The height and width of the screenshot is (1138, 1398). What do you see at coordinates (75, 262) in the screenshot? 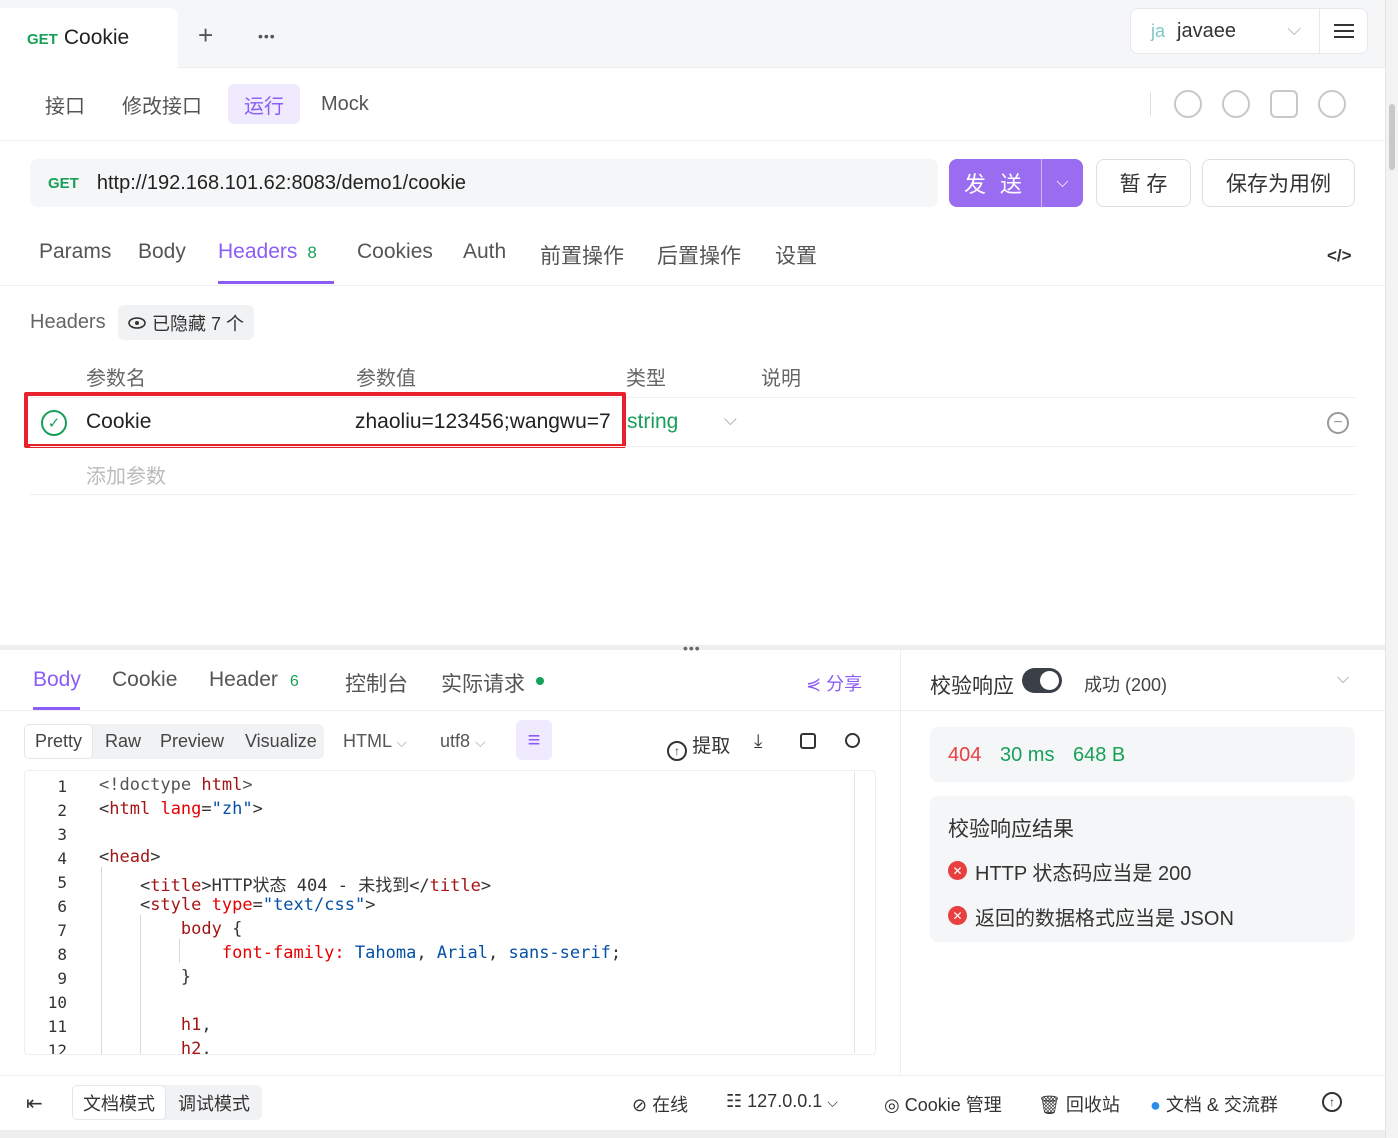
I see `tab-params: Params` at bounding box center [75, 262].